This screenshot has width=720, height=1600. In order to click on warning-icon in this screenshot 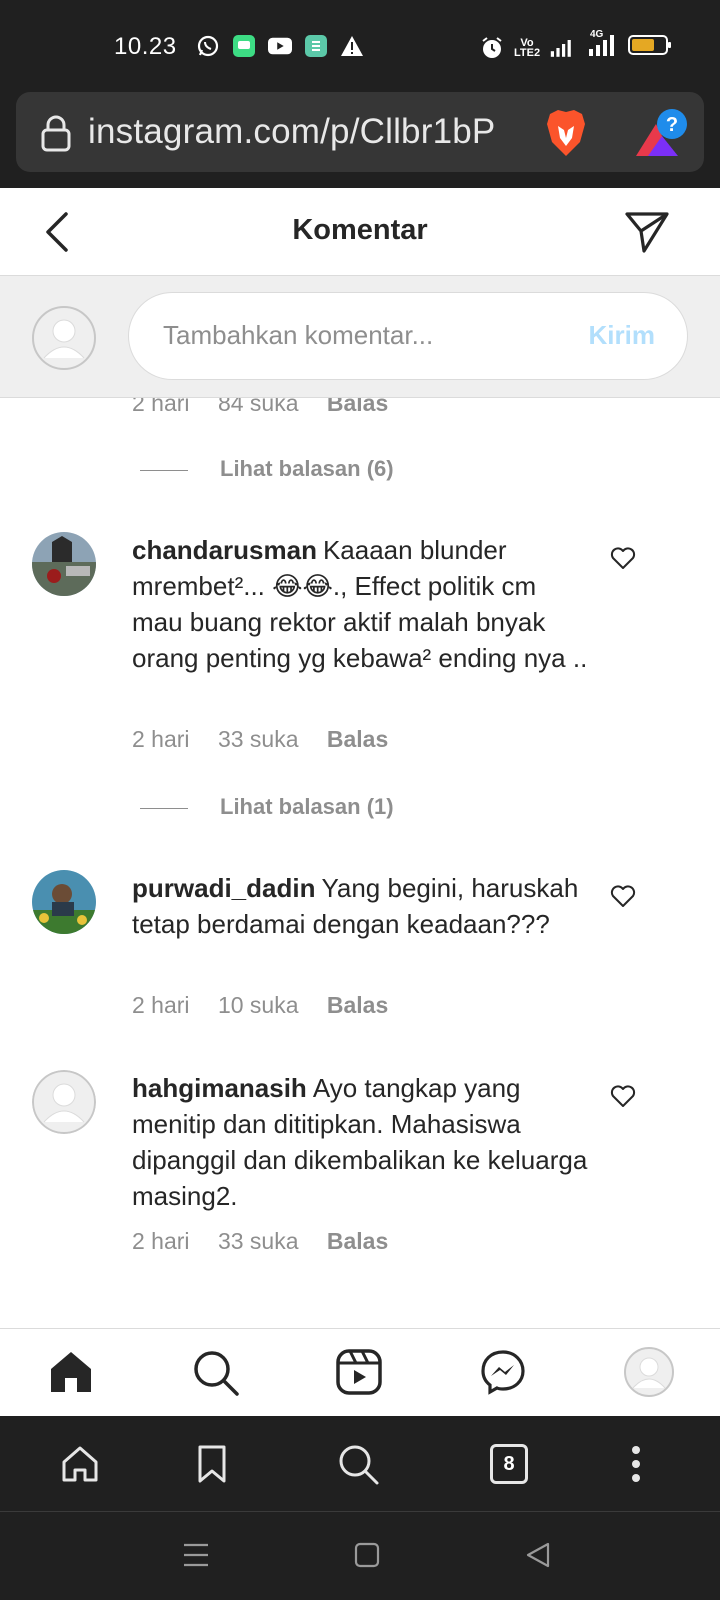, I will do `click(352, 46)`.